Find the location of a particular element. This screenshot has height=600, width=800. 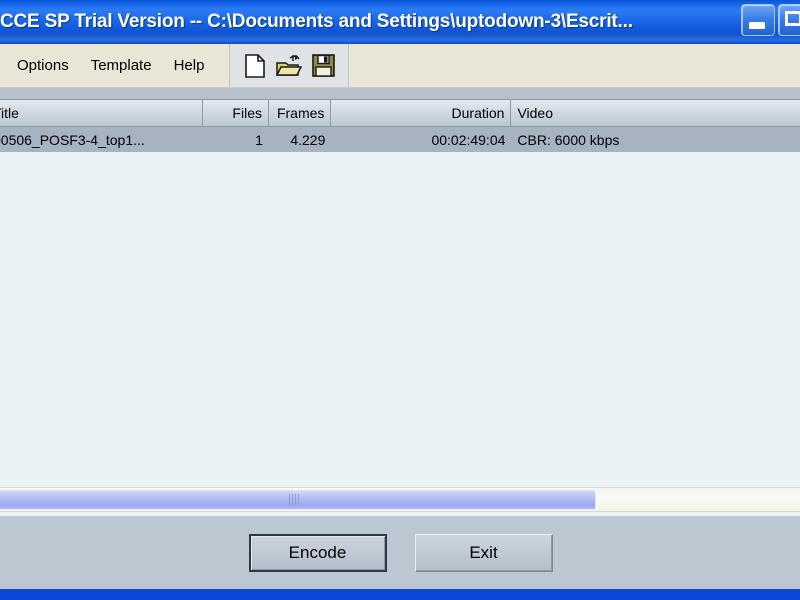

encode-button: Encode is located at coordinates (317, 552).